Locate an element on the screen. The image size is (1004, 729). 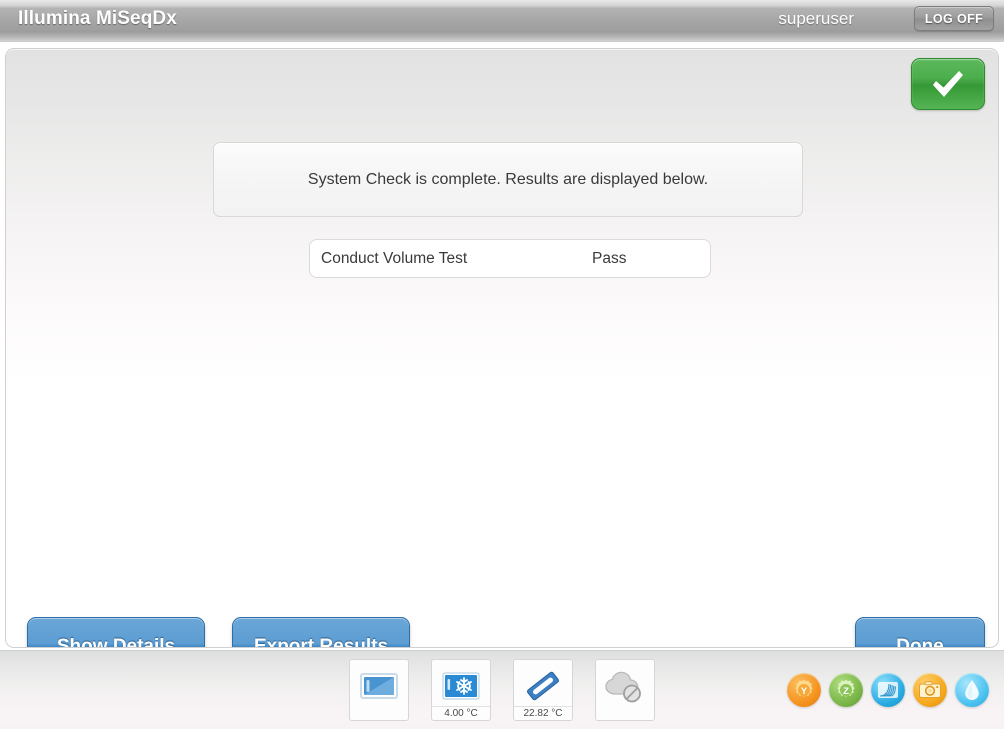
log-off-button: LOG OFF is located at coordinates (954, 18).